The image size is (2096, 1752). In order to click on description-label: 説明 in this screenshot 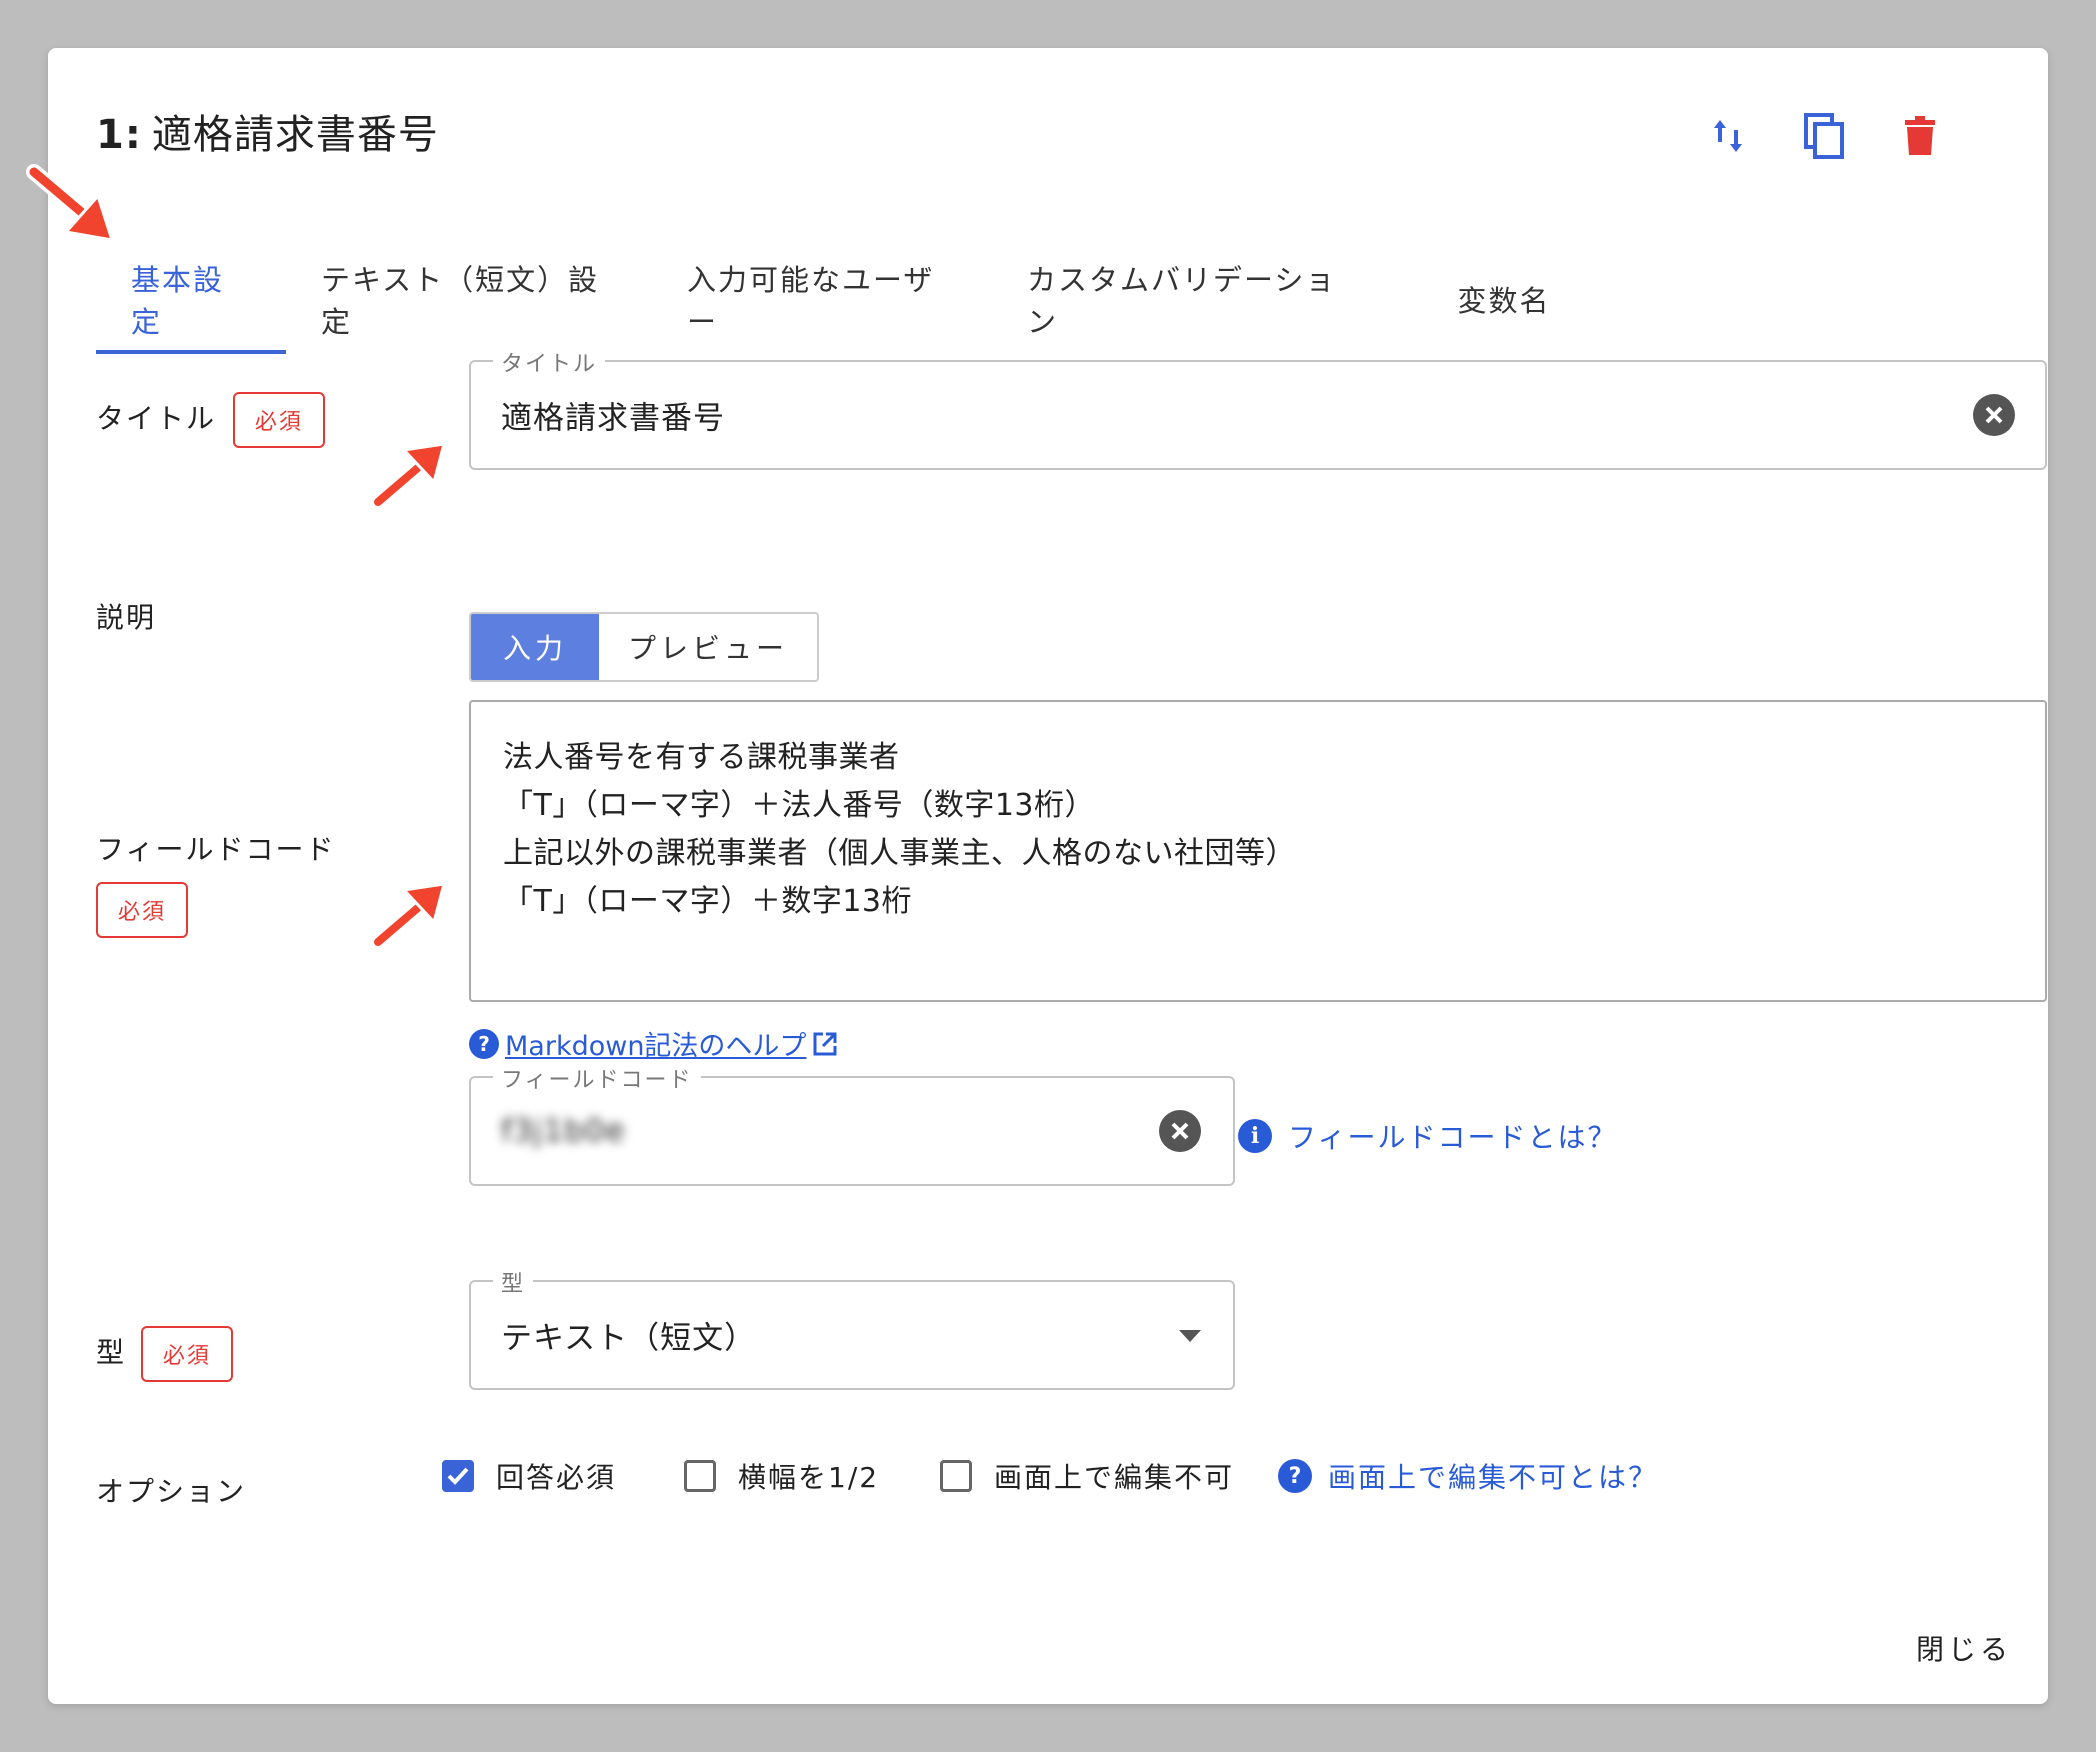, I will do `click(126, 617)`.